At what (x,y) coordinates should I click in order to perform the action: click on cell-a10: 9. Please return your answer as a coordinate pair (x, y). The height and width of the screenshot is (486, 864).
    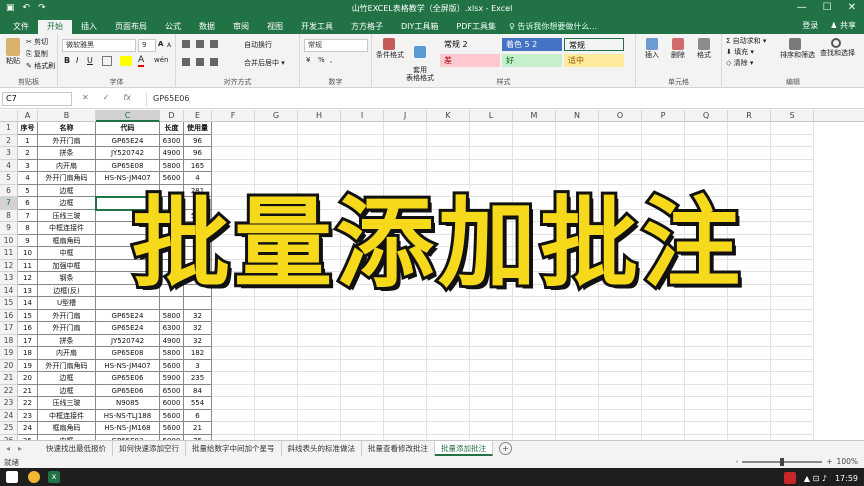
    Looking at the image, I should click on (28, 240).